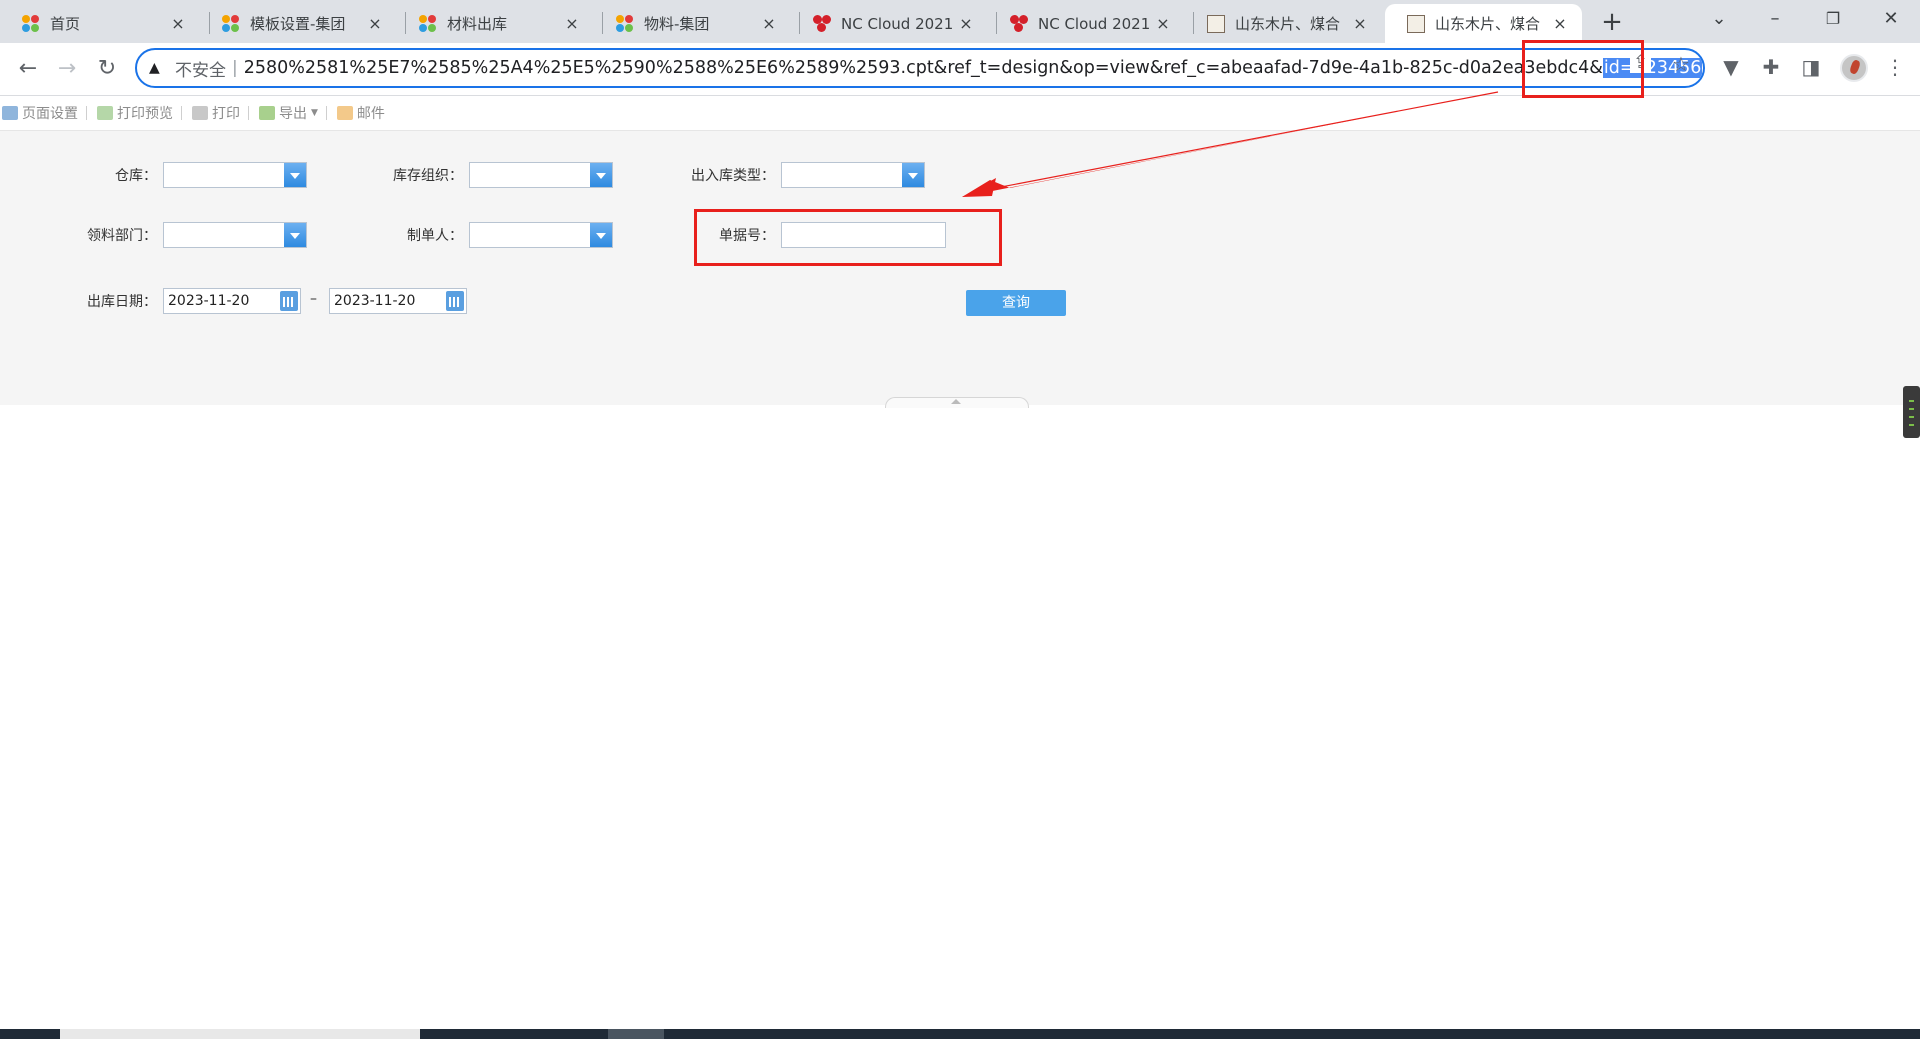 Image resolution: width=1920 pixels, height=1039 pixels. I want to click on os-taskbar, so click(960, 1034).